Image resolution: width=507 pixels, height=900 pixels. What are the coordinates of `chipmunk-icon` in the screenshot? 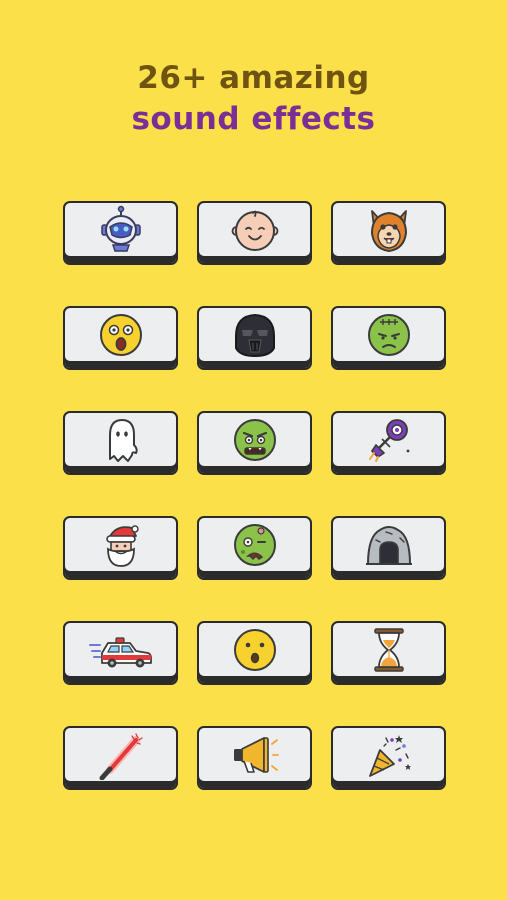 It's located at (388, 231).